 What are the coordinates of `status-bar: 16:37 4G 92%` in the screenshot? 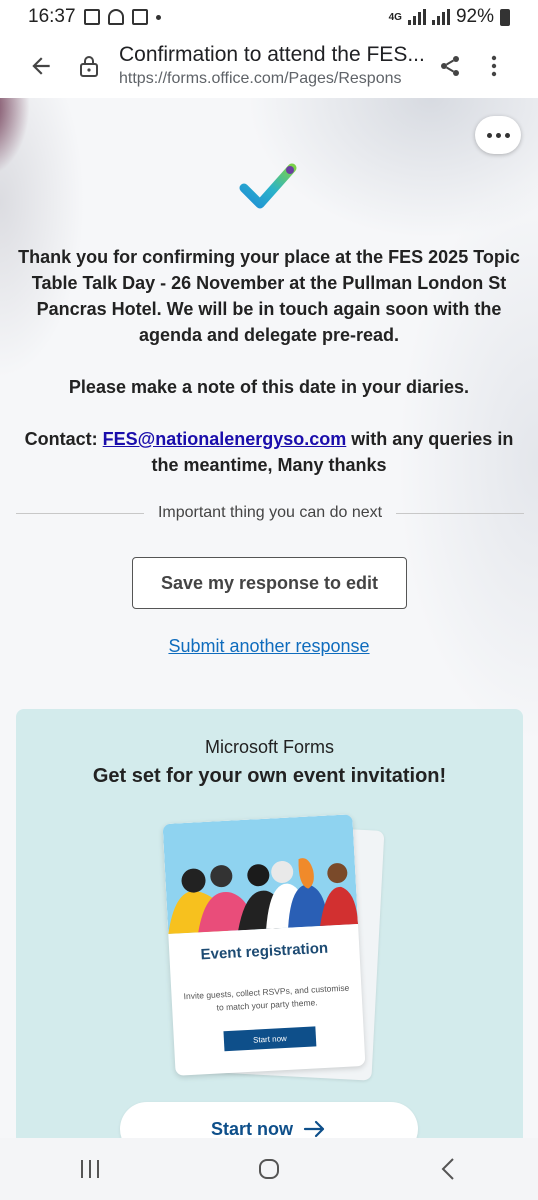 It's located at (269, 17).